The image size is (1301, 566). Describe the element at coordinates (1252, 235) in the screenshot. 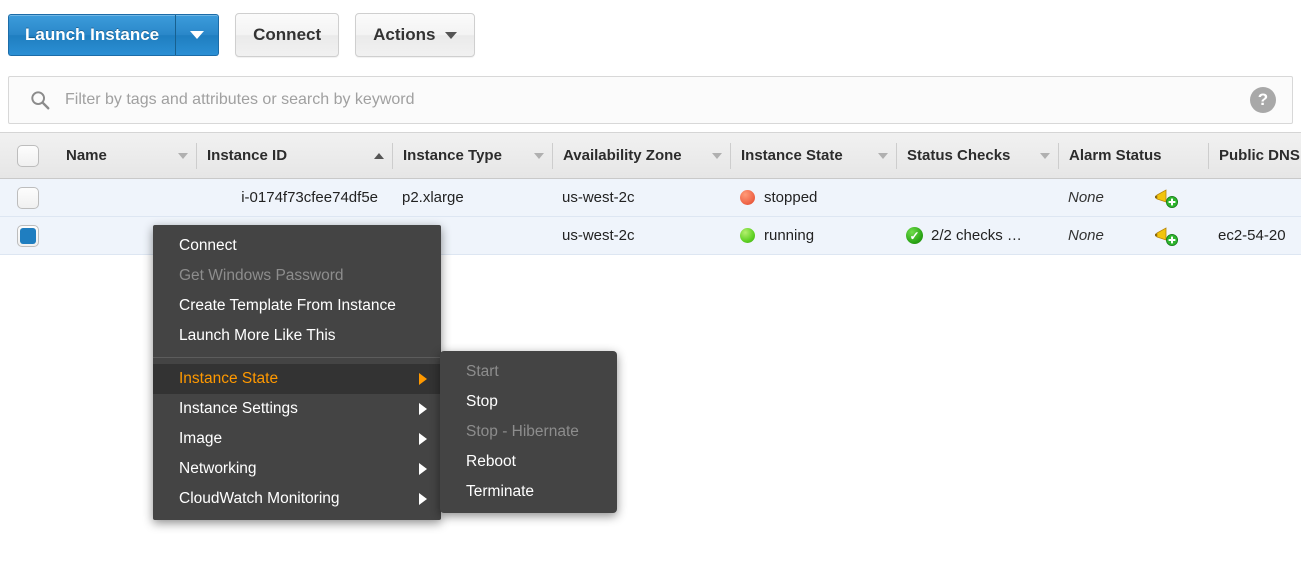

I see `cell-public-dns: ec2-54-20` at that location.